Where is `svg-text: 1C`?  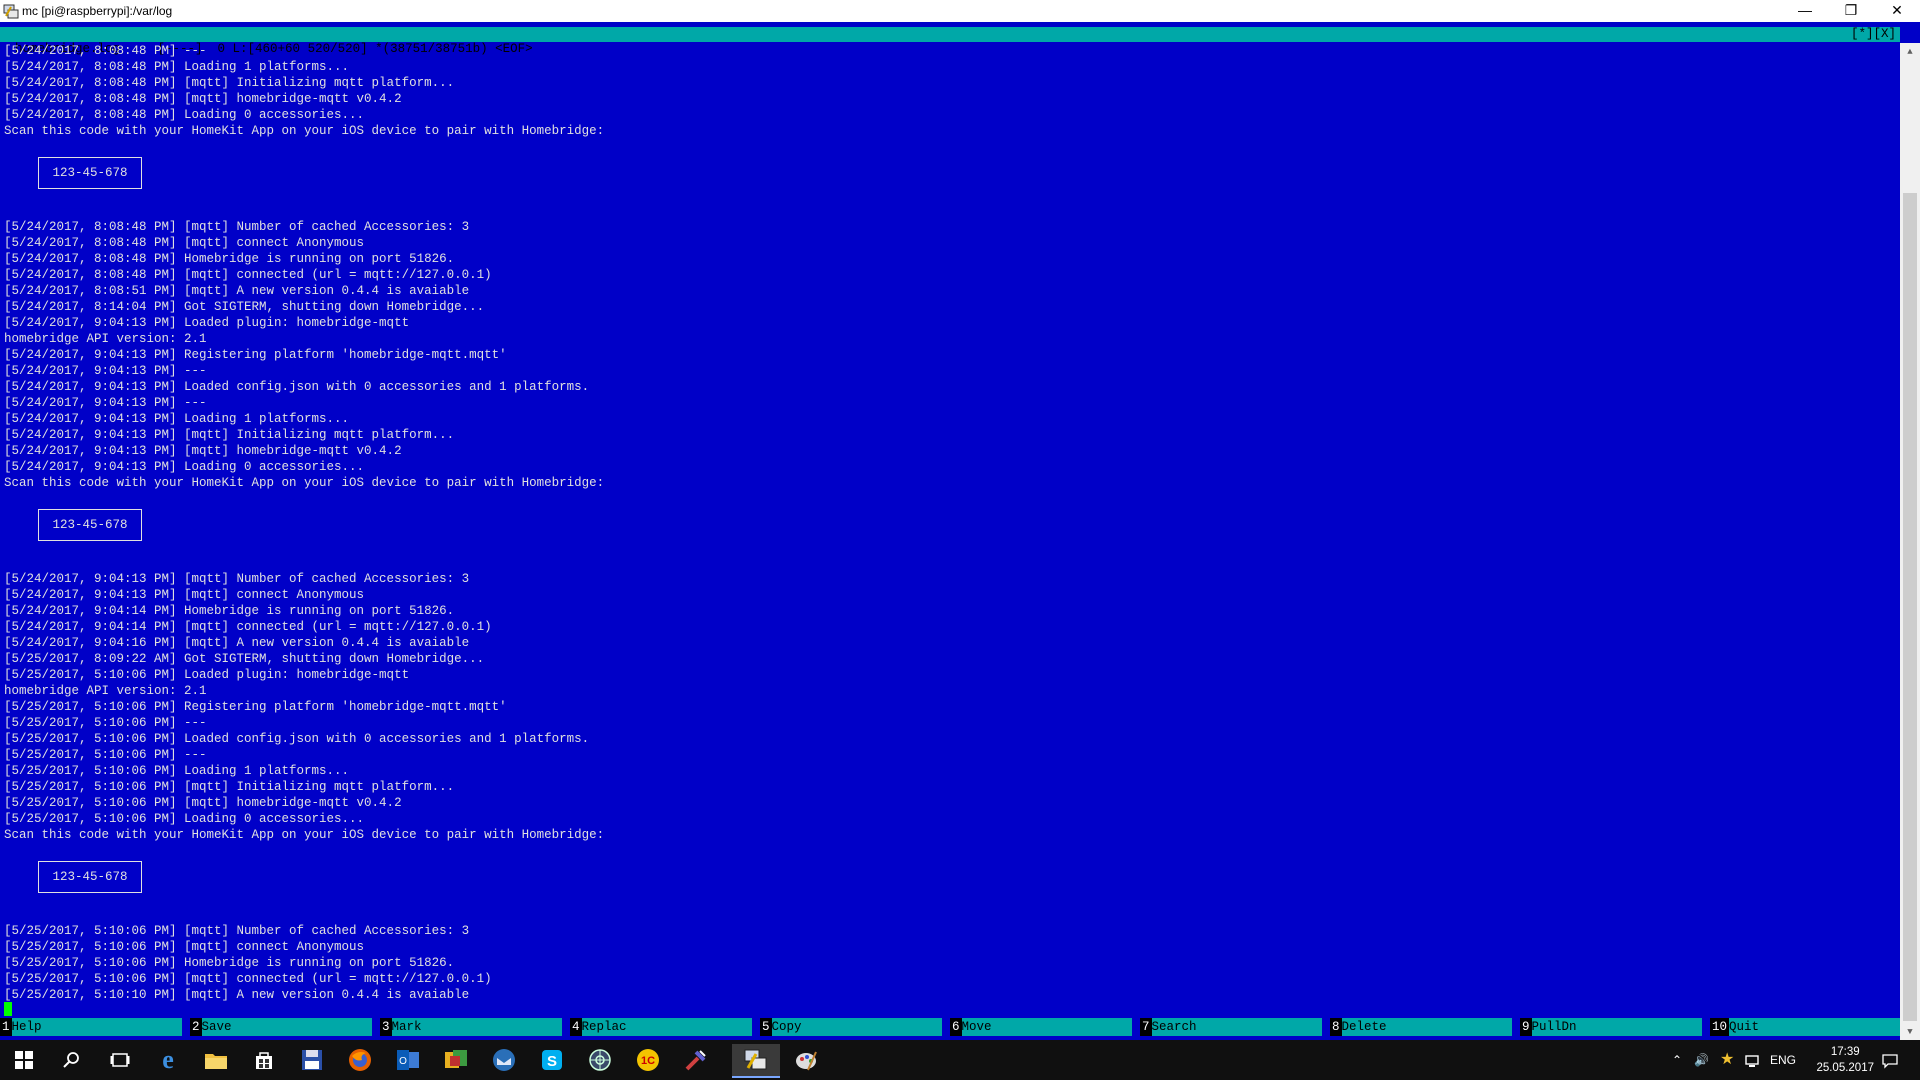 svg-text: 1C is located at coordinates (648, 1061).